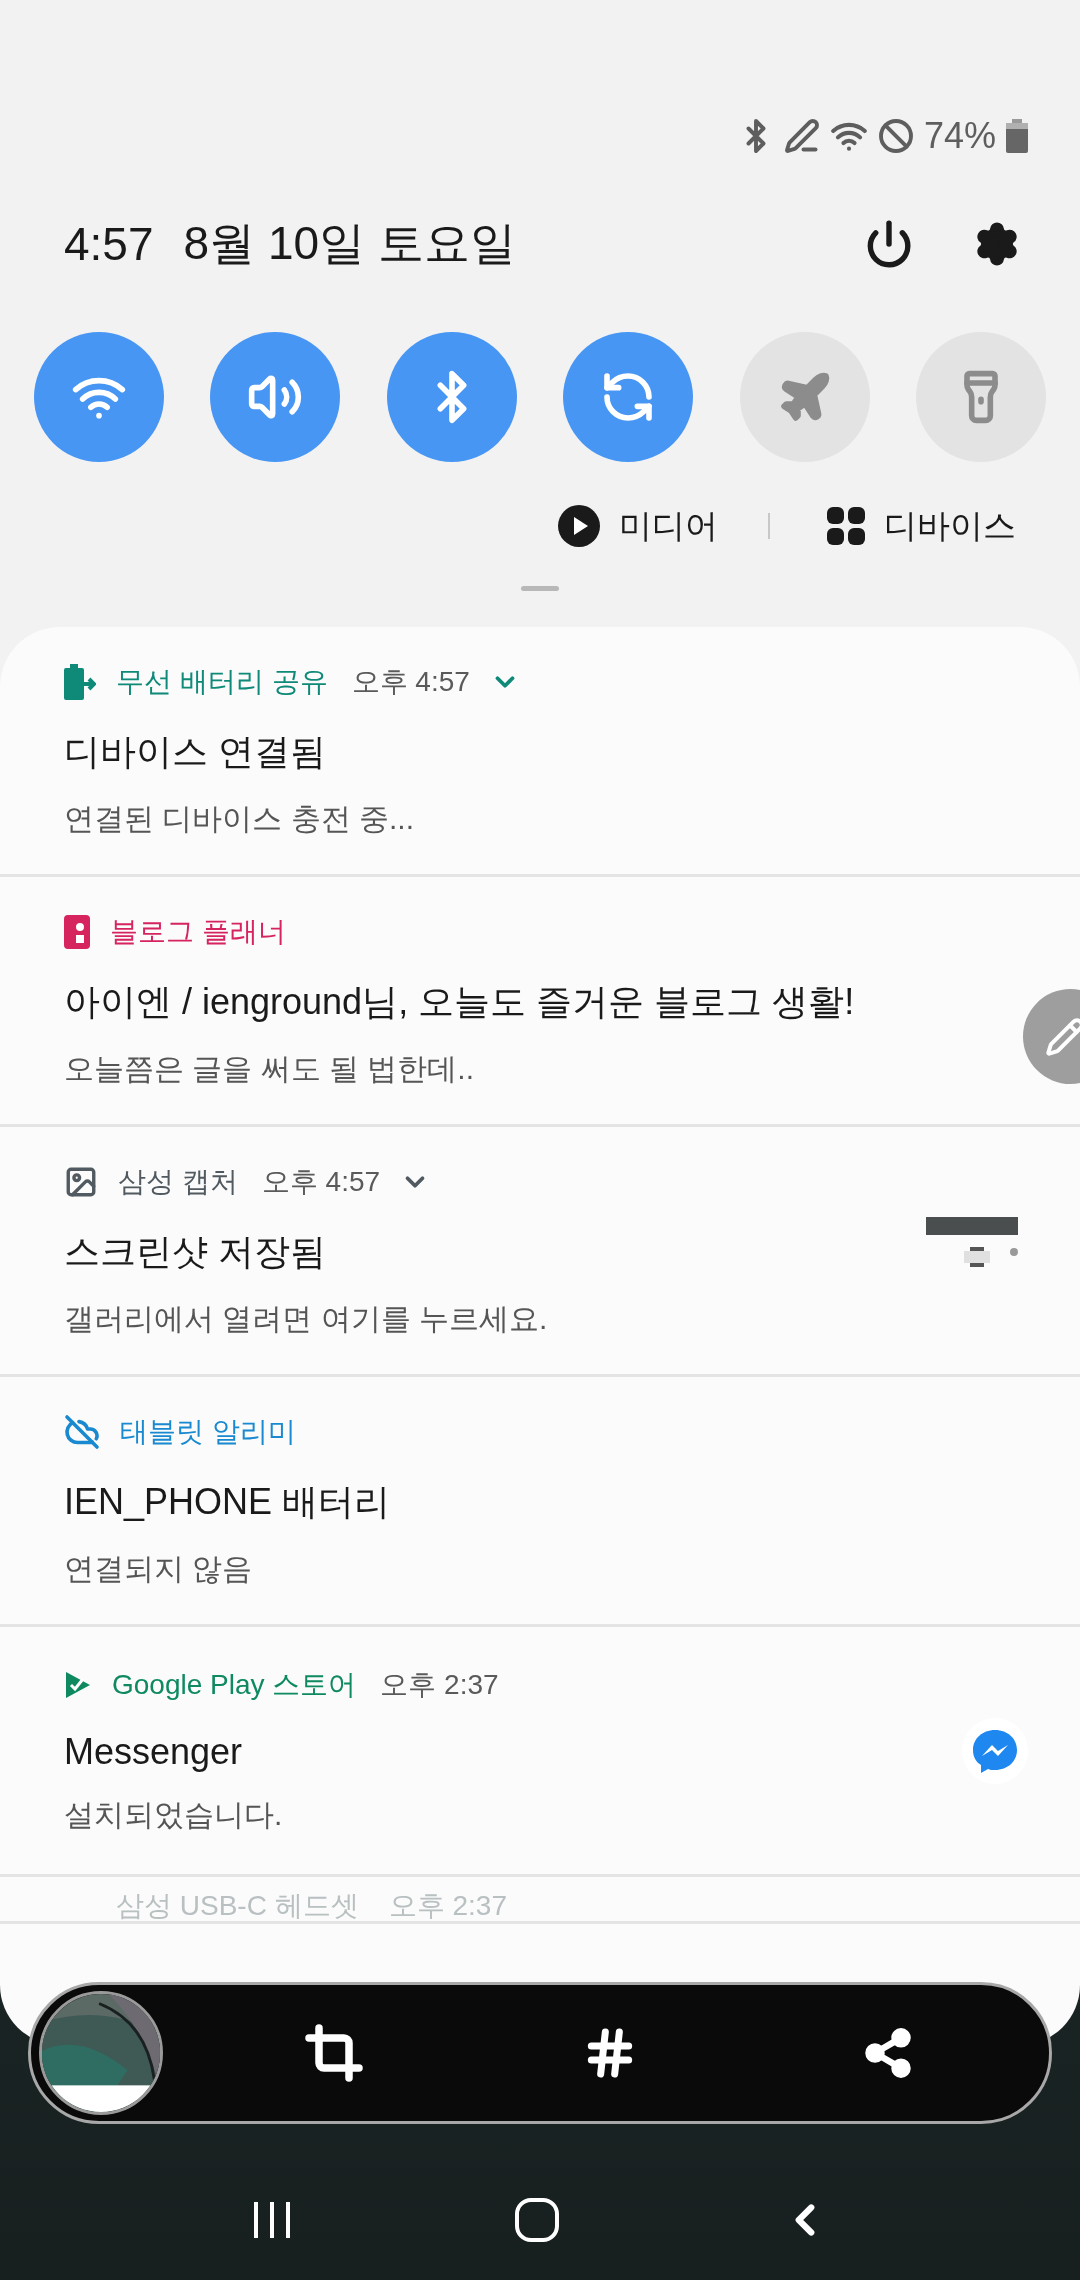  Describe the element at coordinates (269, 1068) in the screenshot. I see `notification-text: 오늘쯤은 글을 써도 될 법한데..` at that location.